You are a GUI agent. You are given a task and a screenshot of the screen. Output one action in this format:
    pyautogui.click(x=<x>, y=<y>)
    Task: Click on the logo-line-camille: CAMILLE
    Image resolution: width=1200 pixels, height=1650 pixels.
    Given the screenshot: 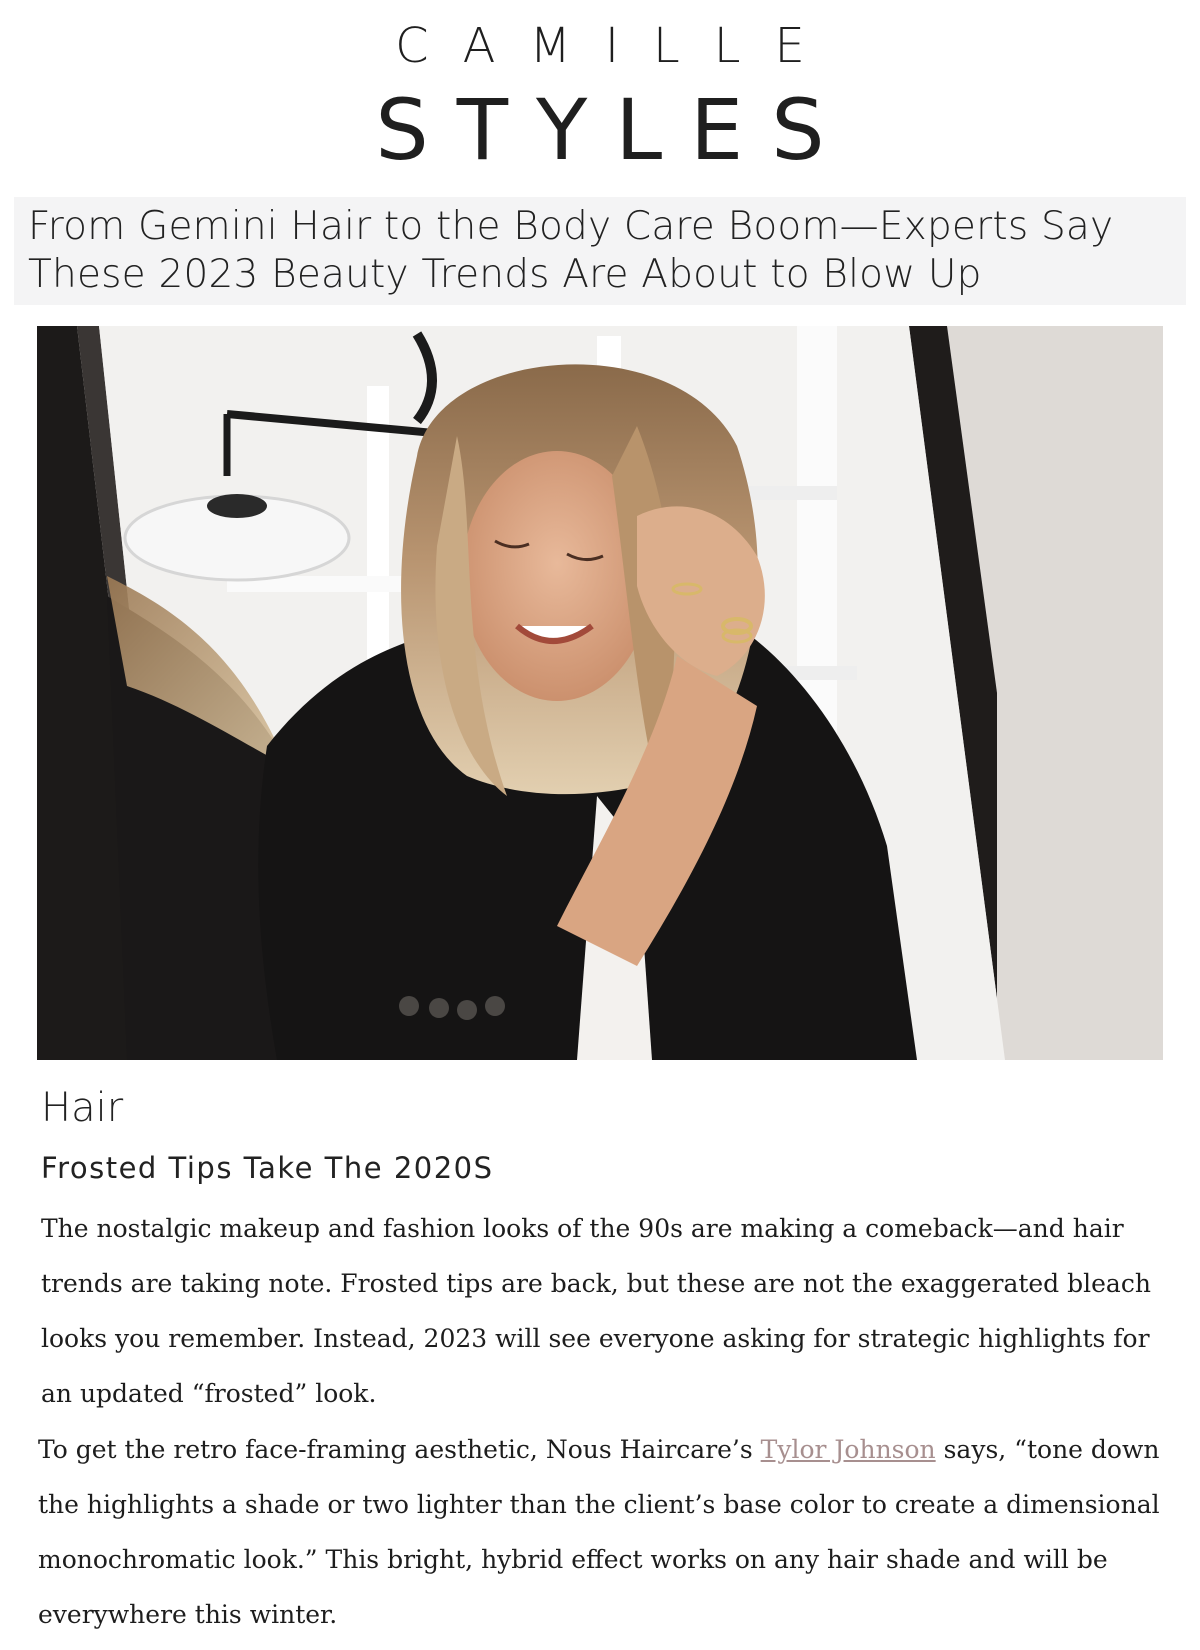 What is the action you would take?
    pyautogui.click(x=617, y=46)
    